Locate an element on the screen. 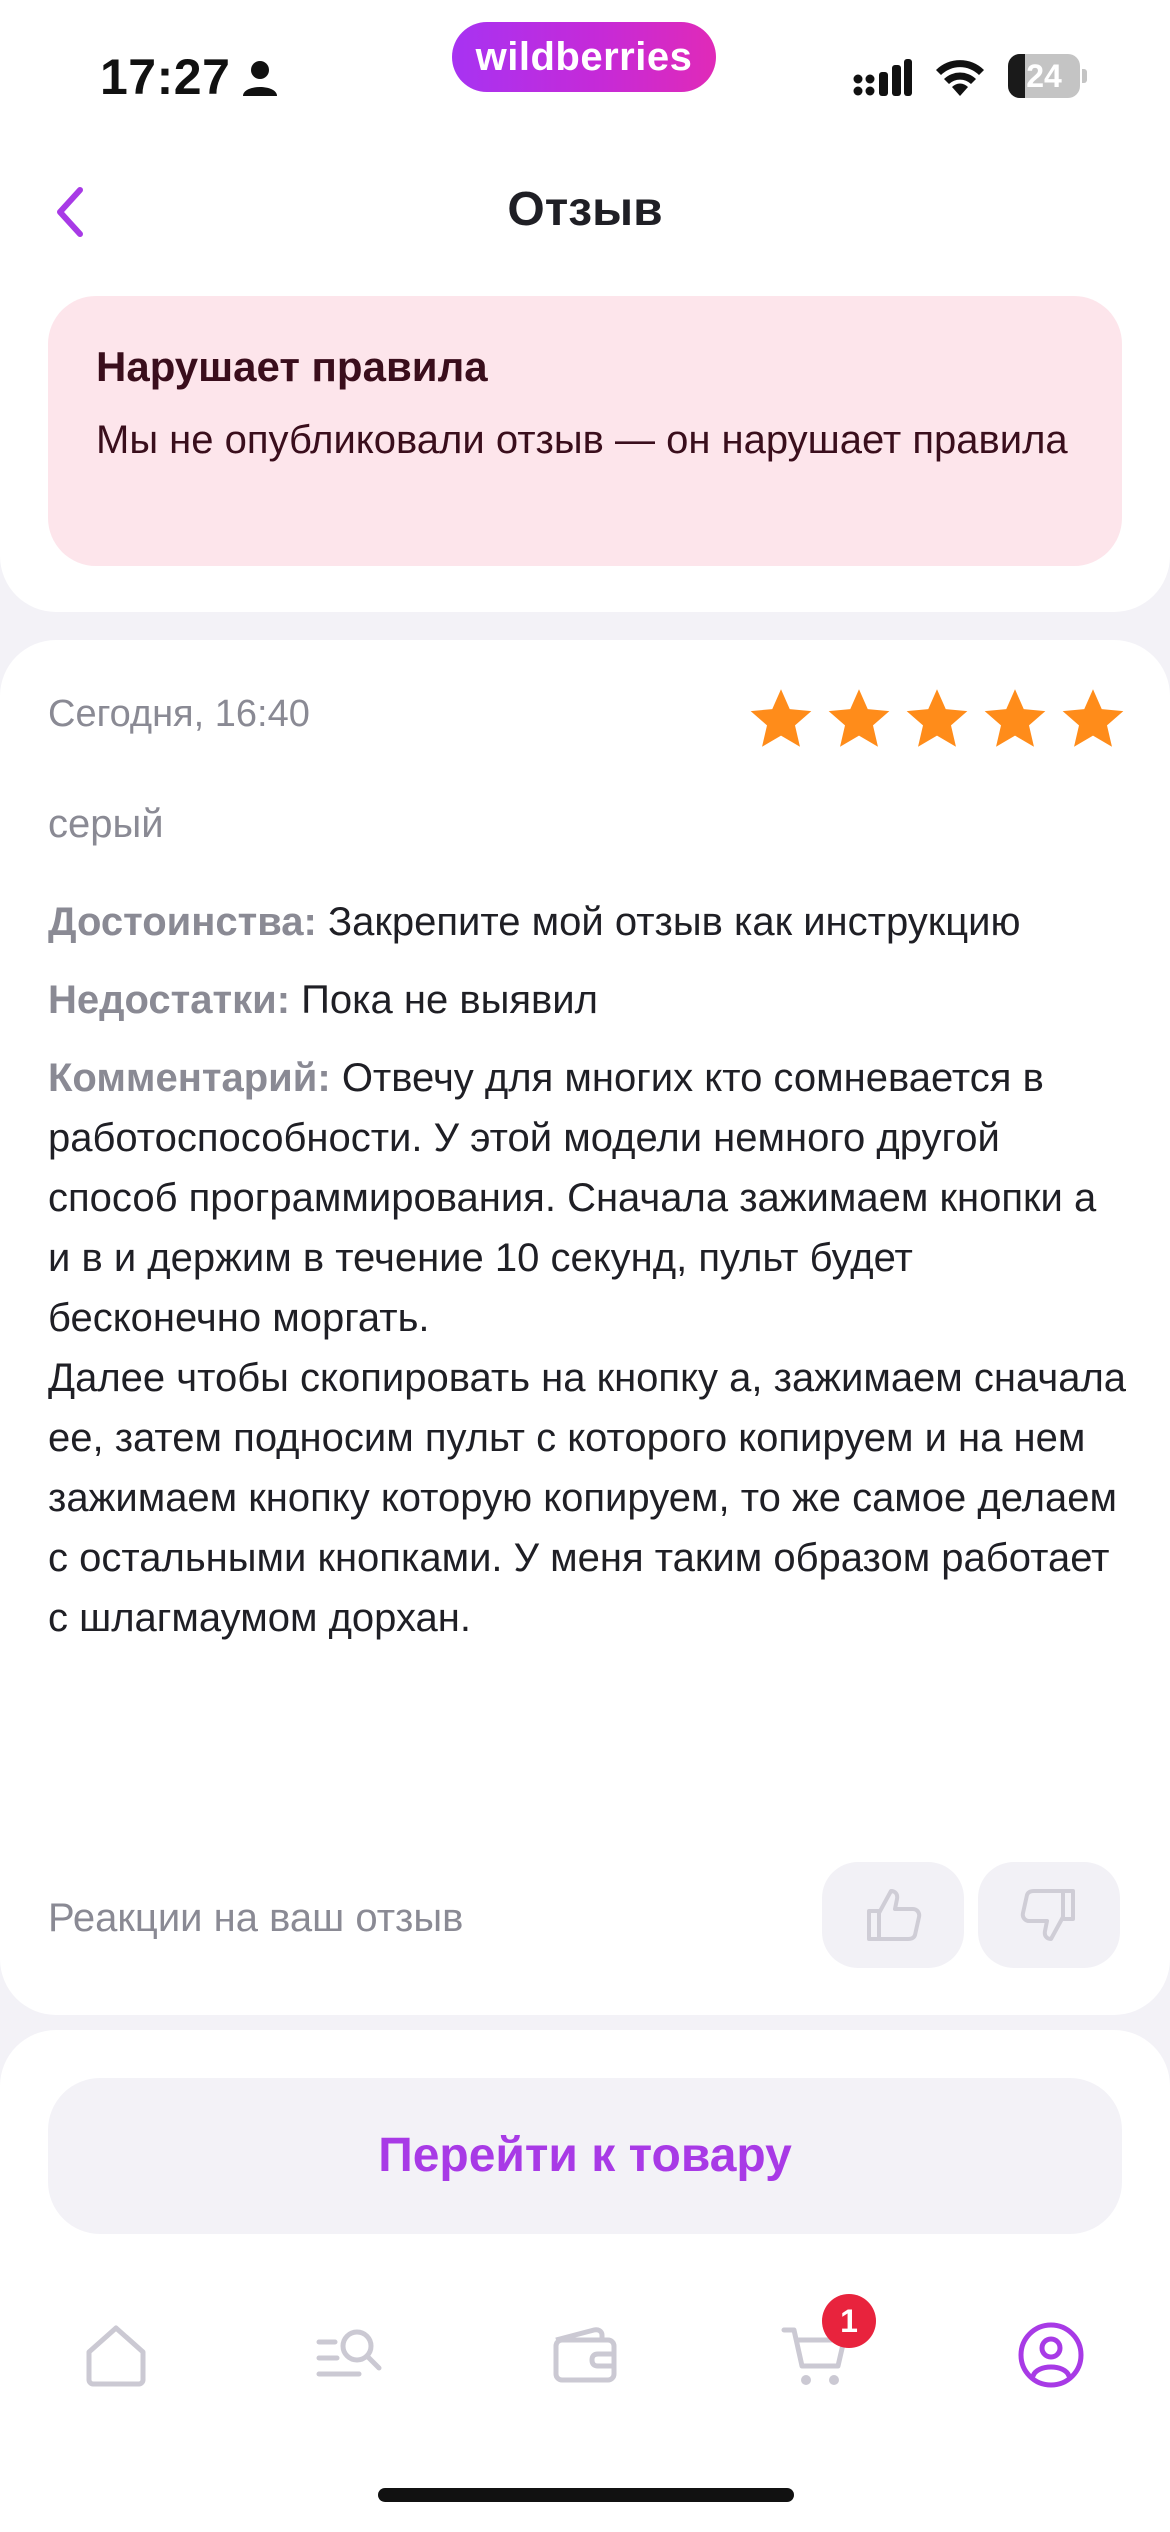 This screenshot has width=1170, height=2532. cellular-signal-icon is located at coordinates (882, 77).